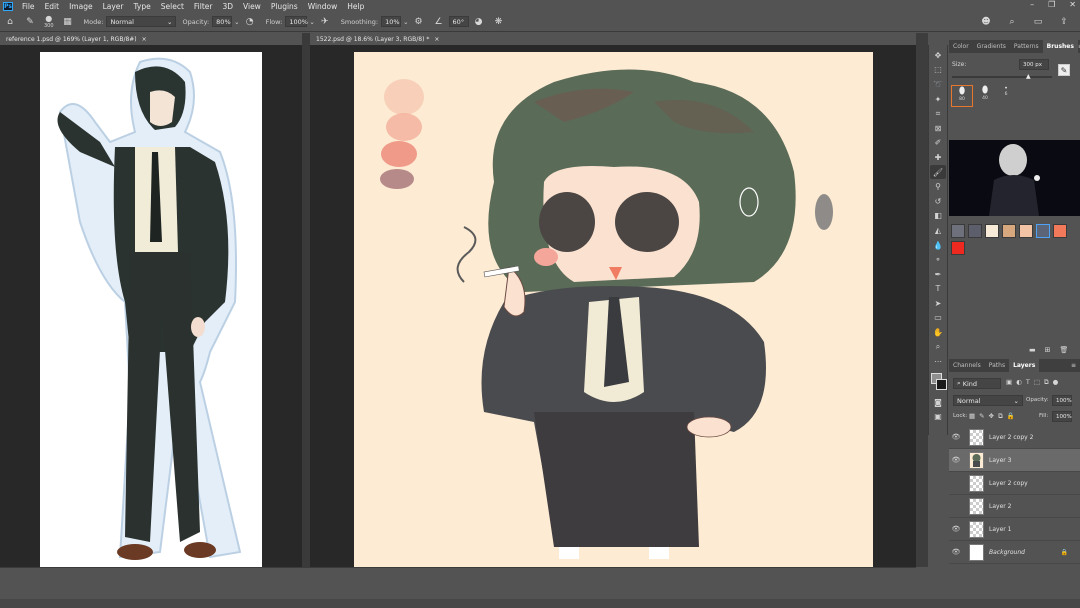 The image size is (1080, 608). What do you see at coordinates (252, 6) in the screenshot?
I see `menu-view: View` at bounding box center [252, 6].